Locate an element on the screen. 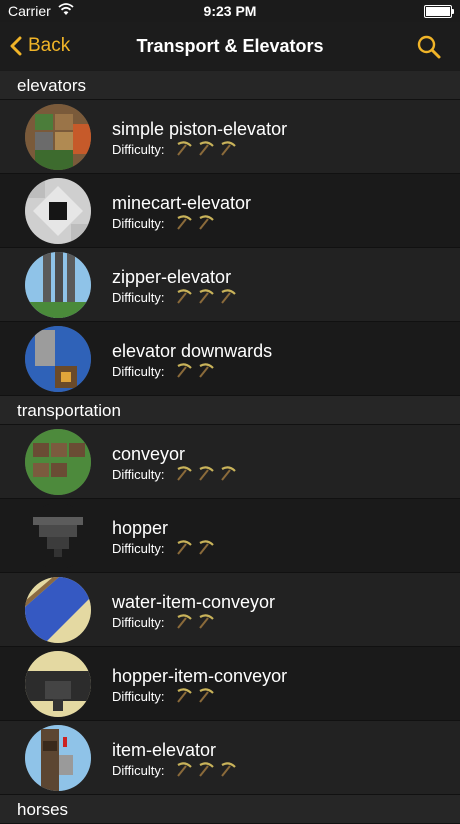 This screenshot has width=460, height=824. page-title: Transport & Elevators is located at coordinates (230, 46).